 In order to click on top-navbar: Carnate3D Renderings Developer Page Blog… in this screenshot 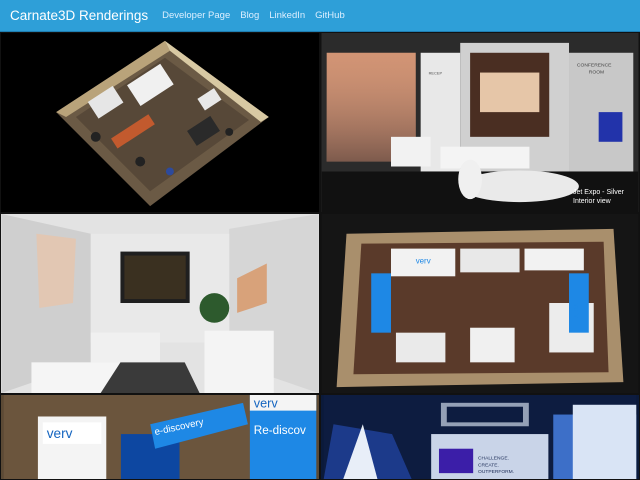, I will do `click(320, 16)`.